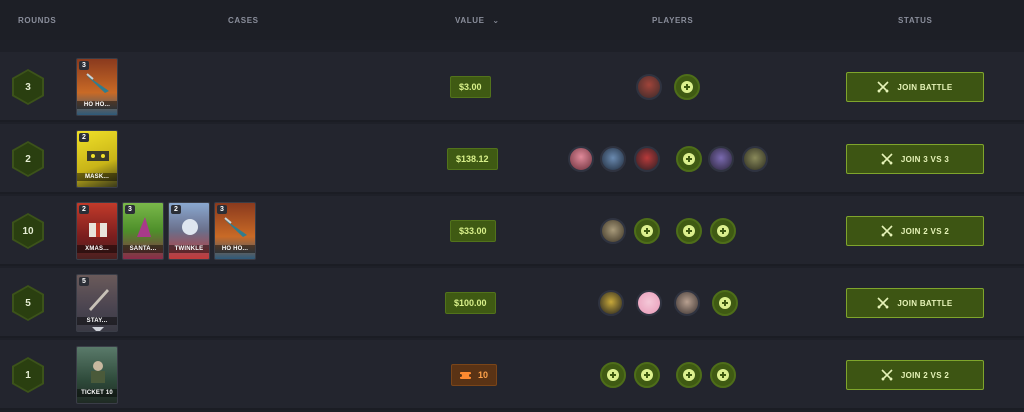 This screenshot has height=412, width=1024. I want to click on header-status: STATUS, so click(915, 20).